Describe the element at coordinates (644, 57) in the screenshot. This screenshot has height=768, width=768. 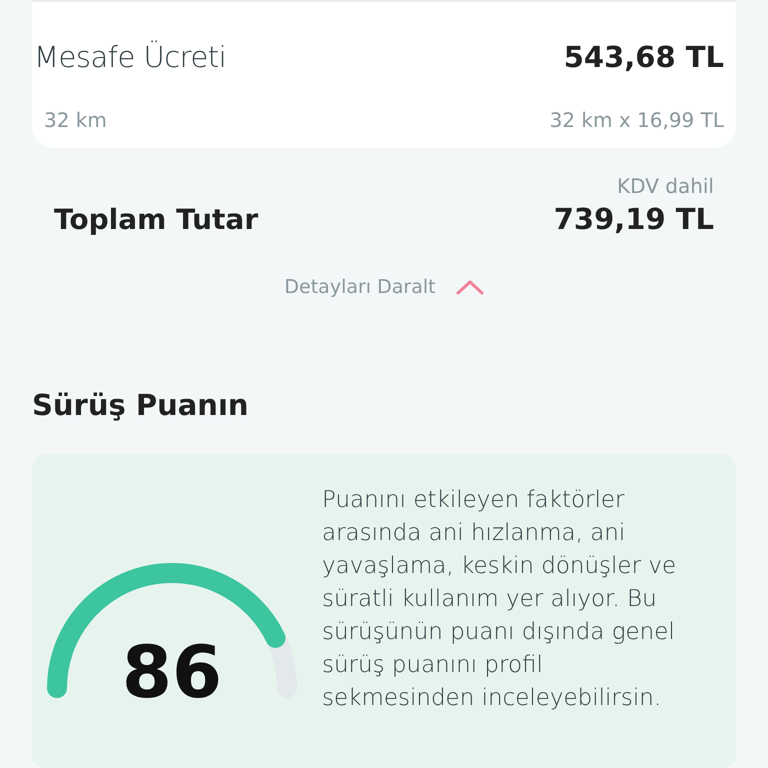
I see `fee-amount: 543,68 TL` at that location.